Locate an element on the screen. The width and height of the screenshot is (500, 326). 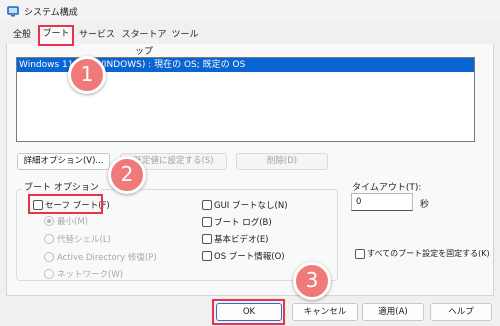
window-title: システム構成 is located at coordinates (51, 13).